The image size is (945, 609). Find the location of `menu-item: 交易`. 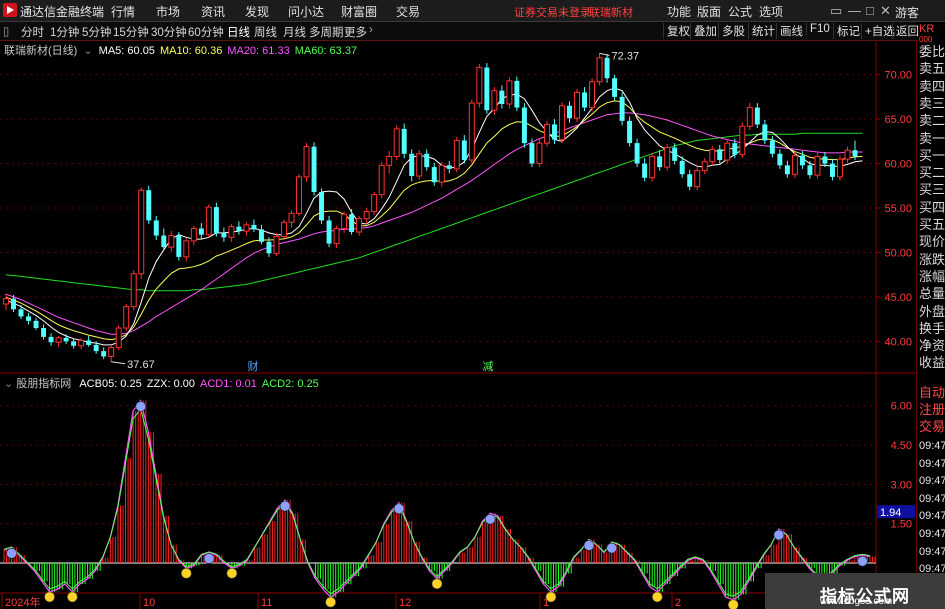

menu-item: 交易 is located at coordinates (408, 11).